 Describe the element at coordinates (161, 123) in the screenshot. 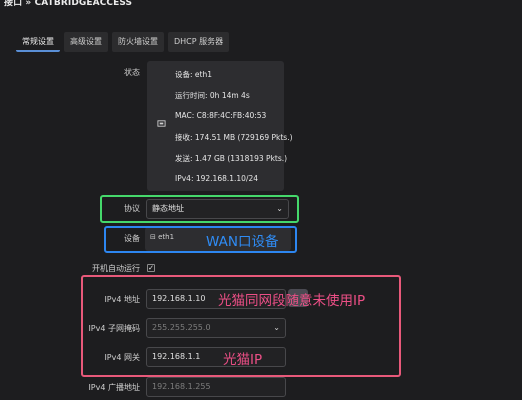

I see `ethernet-port-icon` at that location.